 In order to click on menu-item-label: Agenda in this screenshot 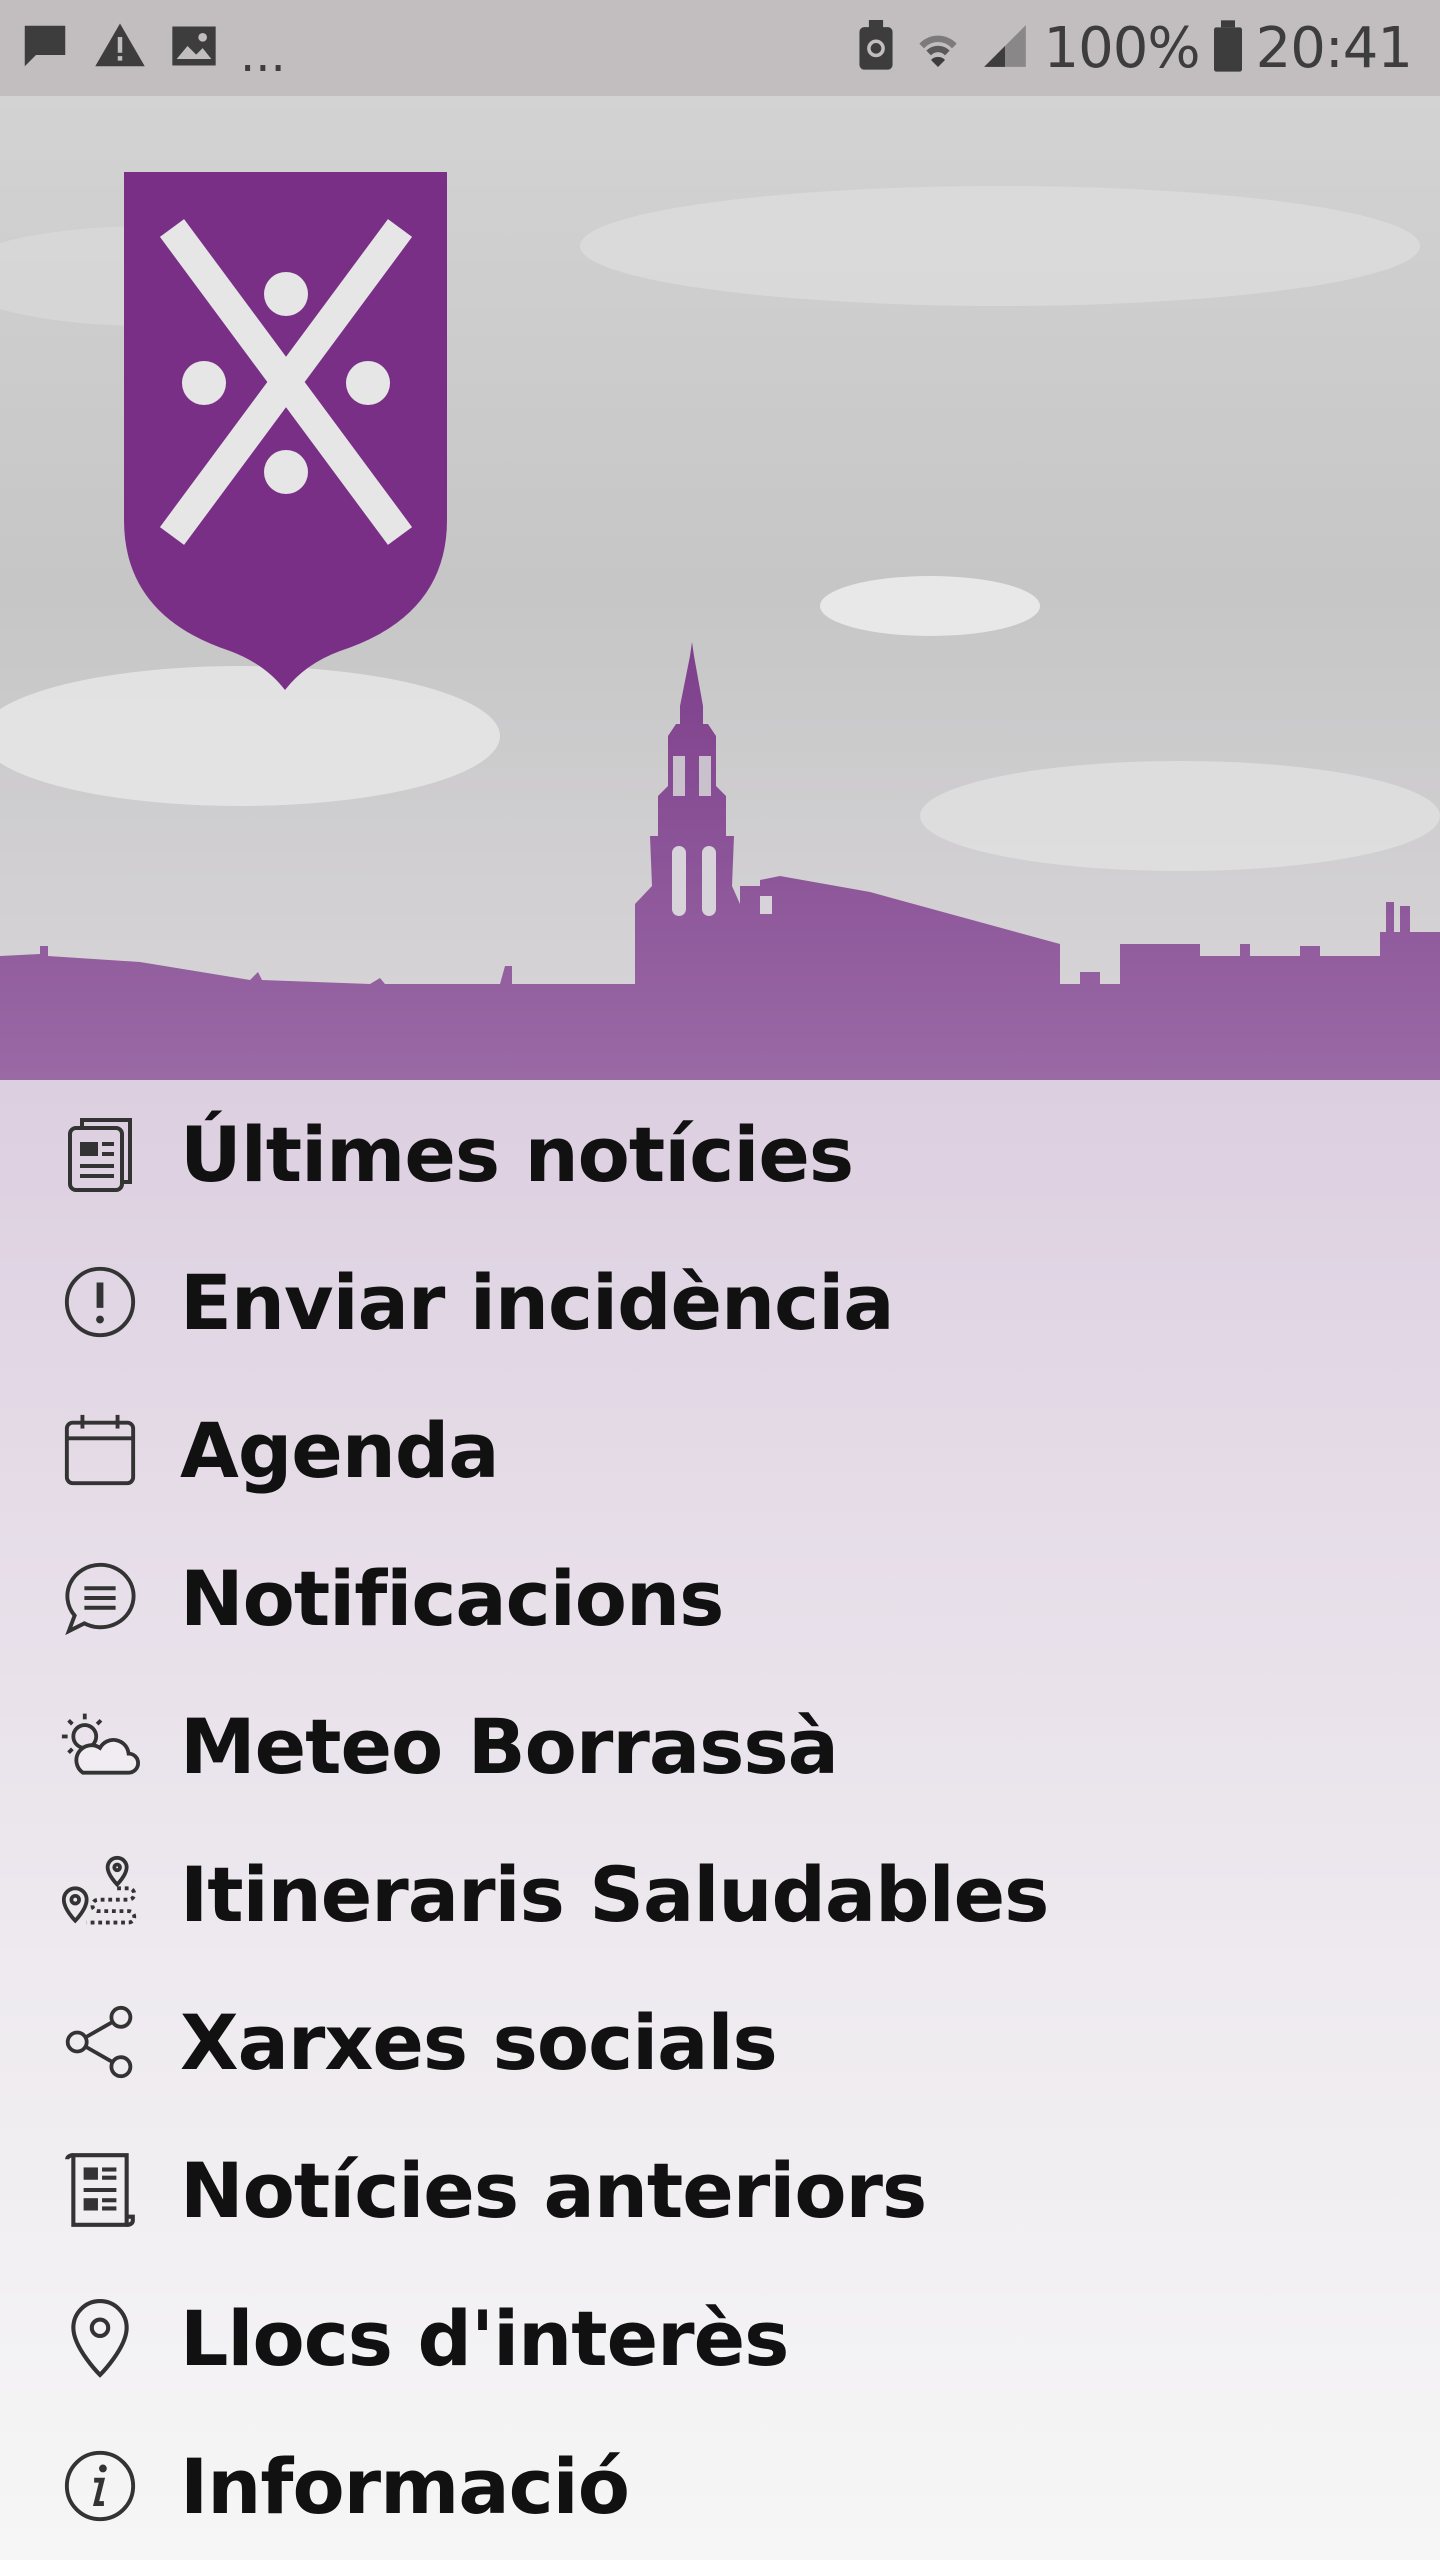, I will do `click(340, 1450)`.